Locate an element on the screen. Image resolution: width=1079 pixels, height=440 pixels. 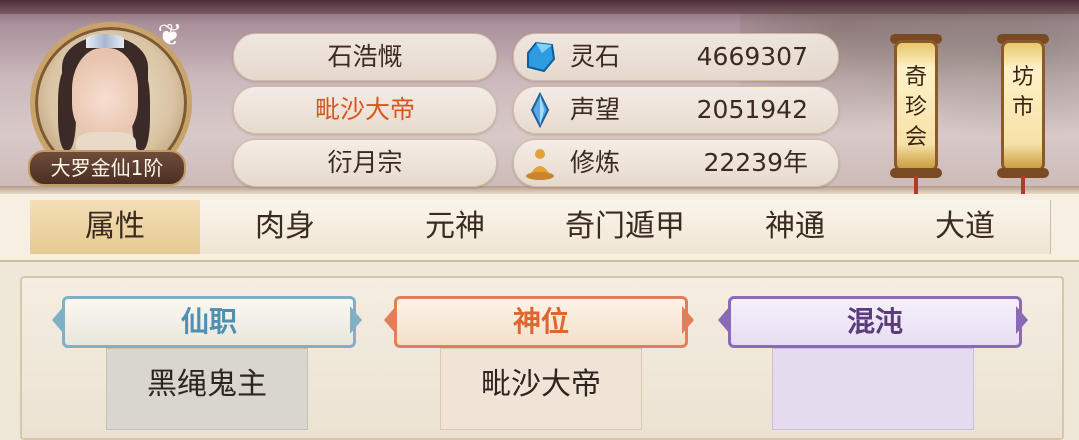
stat-label: 声望 is located at coordinates (595, 109).